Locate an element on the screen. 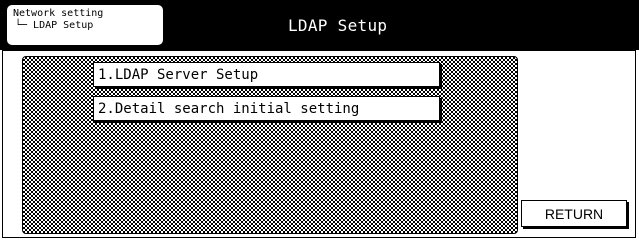 The height and width of the screenshot is (242, 639). page-title: LDAP Setup is located at coordinates (338, 25).